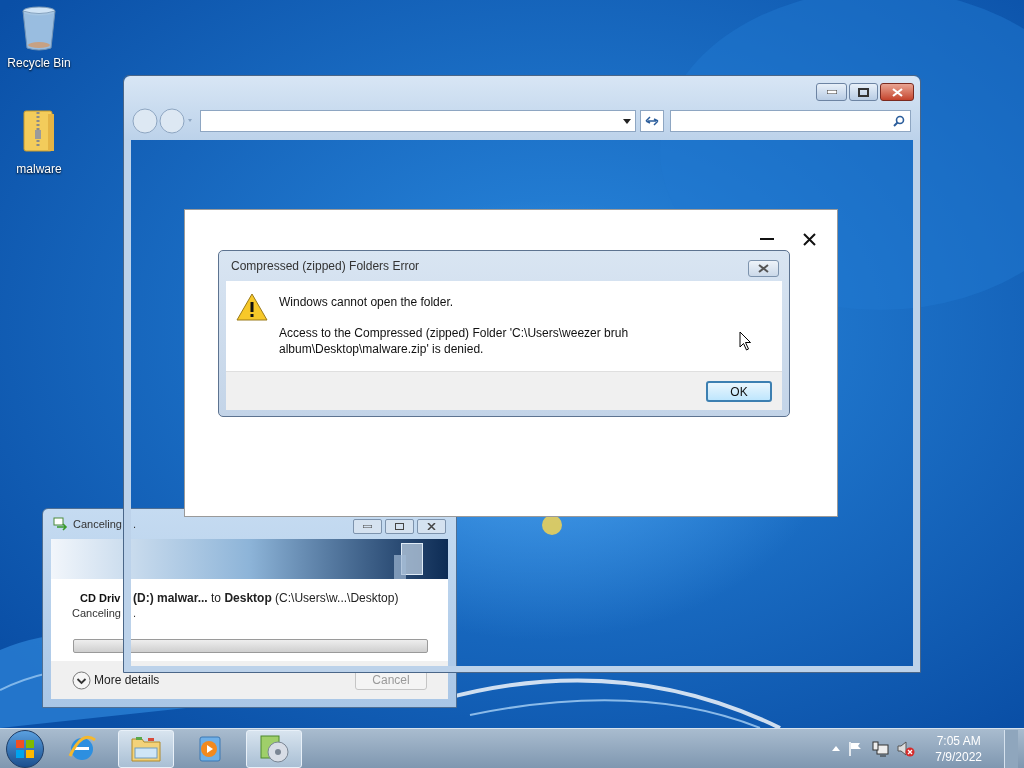 The width and height of the screenshot is (1024, 768). What do you see at coordinates (746, 341) in the screenshot?
I see `cursor-icon` at bounding box center [746, 341].